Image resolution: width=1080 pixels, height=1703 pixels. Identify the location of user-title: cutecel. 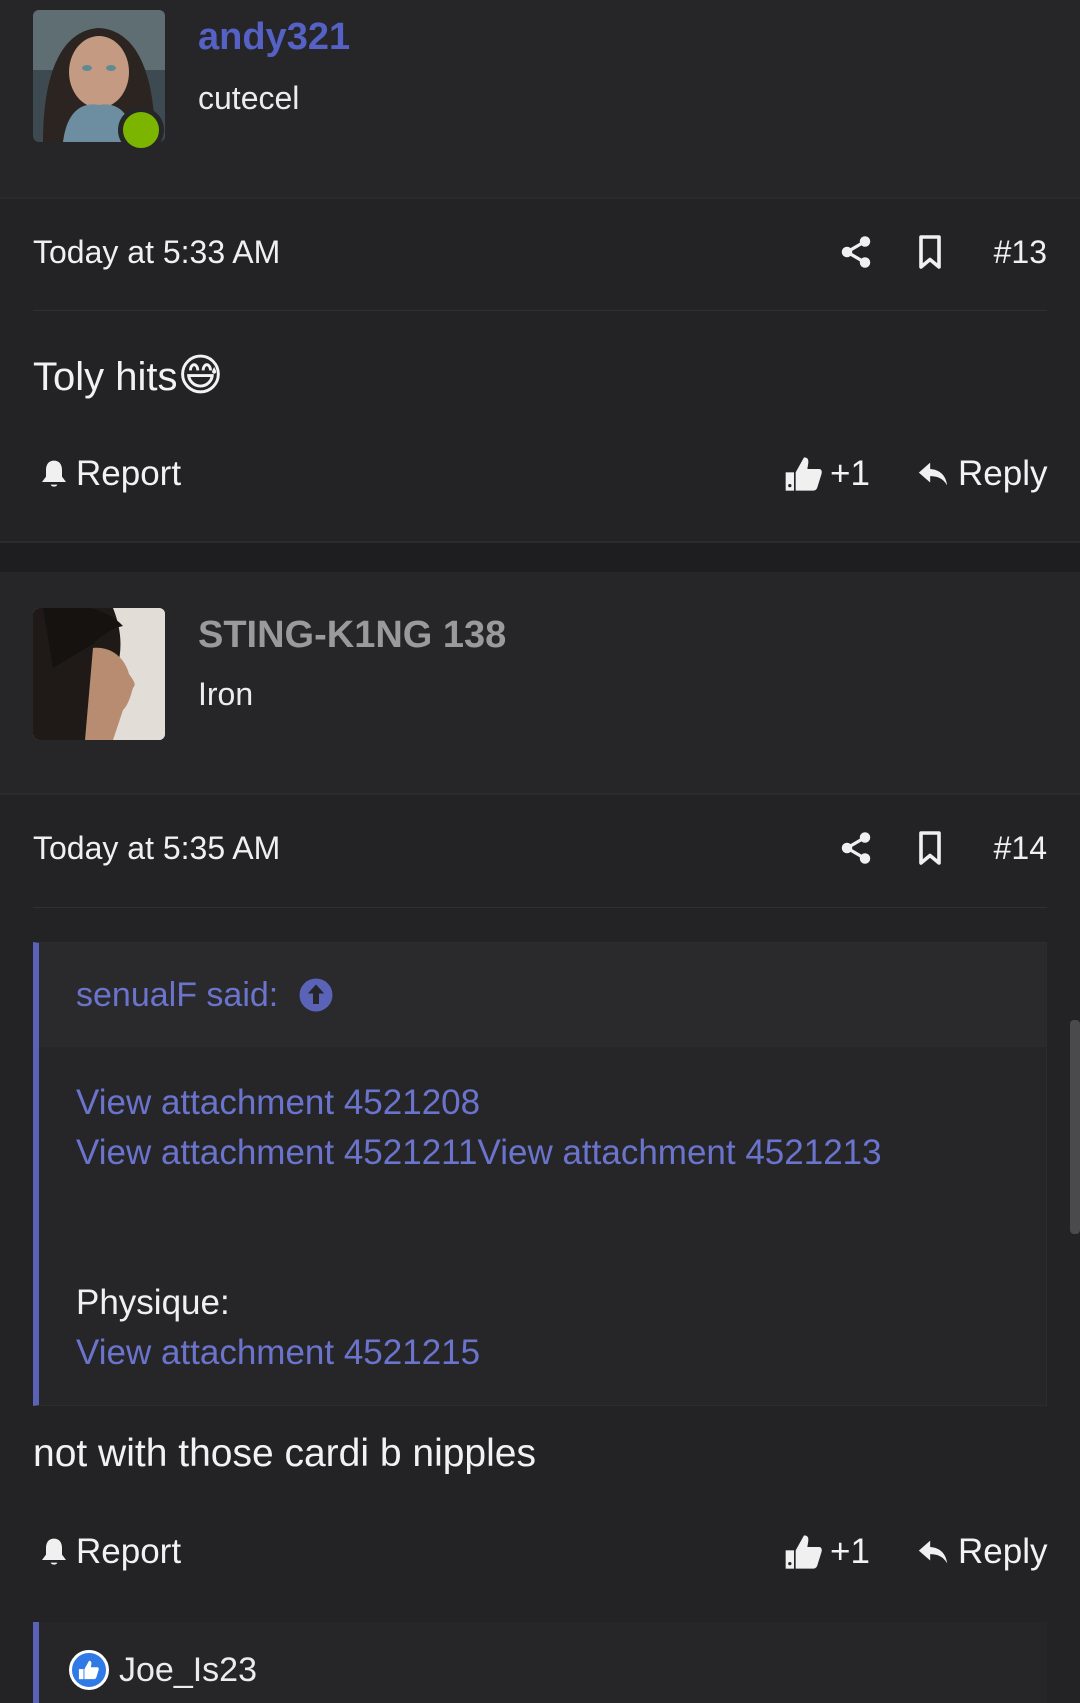
(249, 98).